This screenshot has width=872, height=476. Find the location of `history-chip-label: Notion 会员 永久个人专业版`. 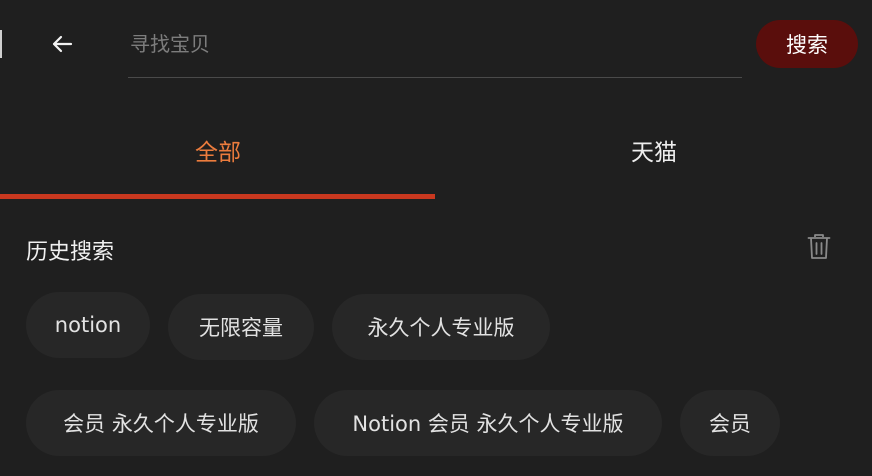

history-chip-label: Notion 会员 永久个人专业版 is located at coordinates (488, 424).